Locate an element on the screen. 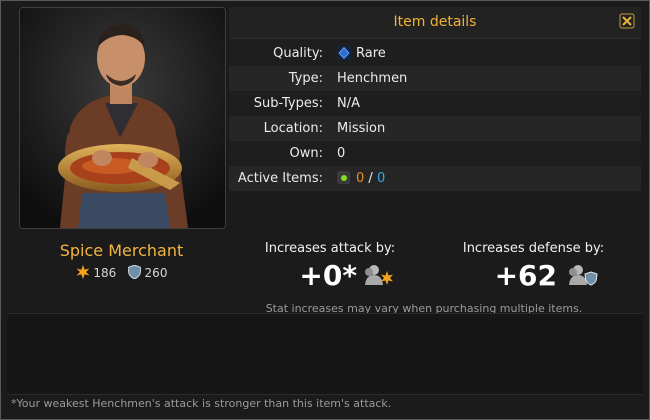 This screenshot has width=650, height=420. attack-stat: 186 is located at coordinates (105, 273).